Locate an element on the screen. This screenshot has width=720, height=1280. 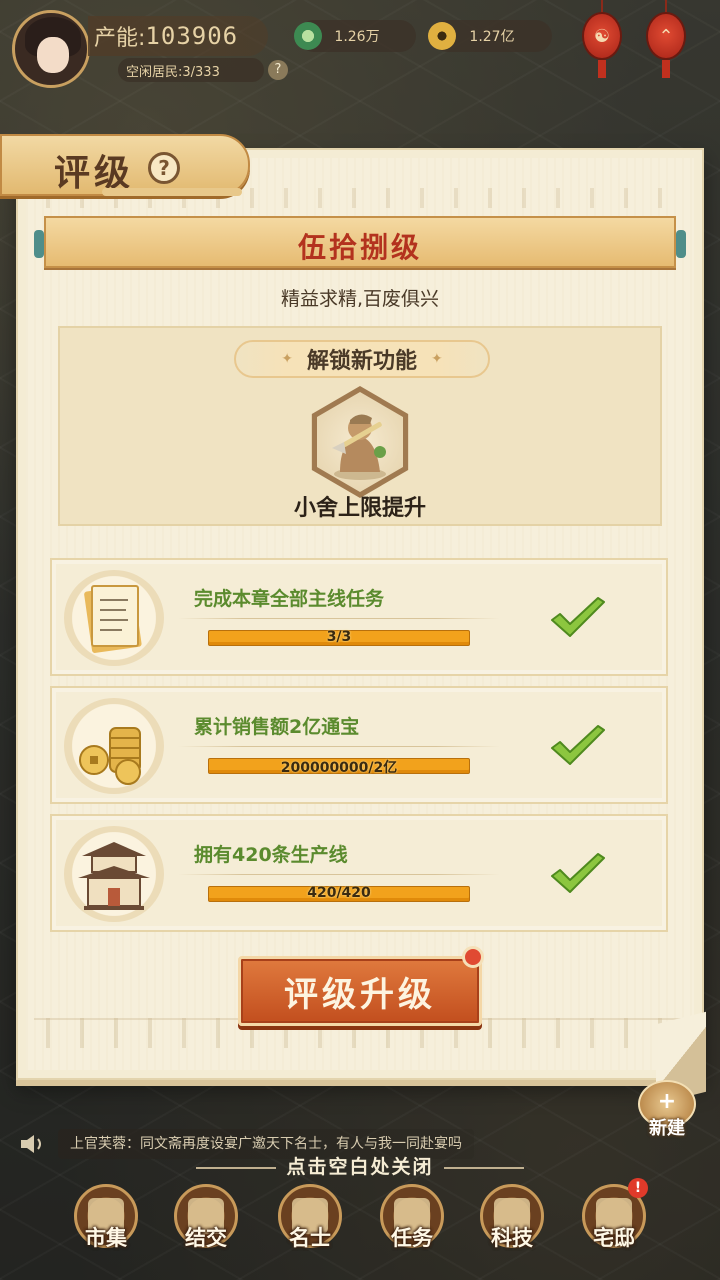
hex-inner is located at coordinates (360, 442).